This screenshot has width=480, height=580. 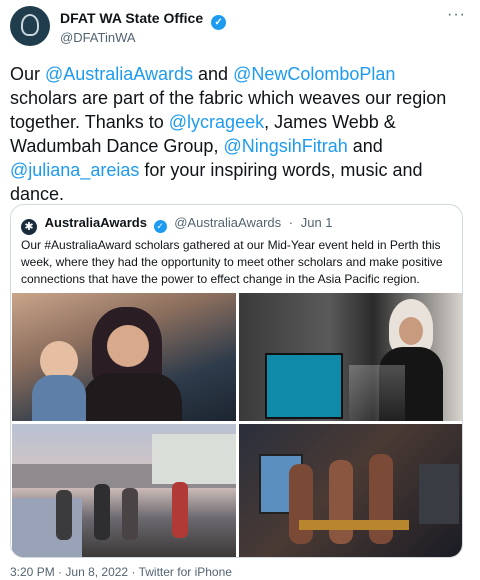 What do you see at coordinates (227, 222) in the screenshot?
I see `quoted-author-handle: @AustraliaAwards` at bounding box center [227, 222].